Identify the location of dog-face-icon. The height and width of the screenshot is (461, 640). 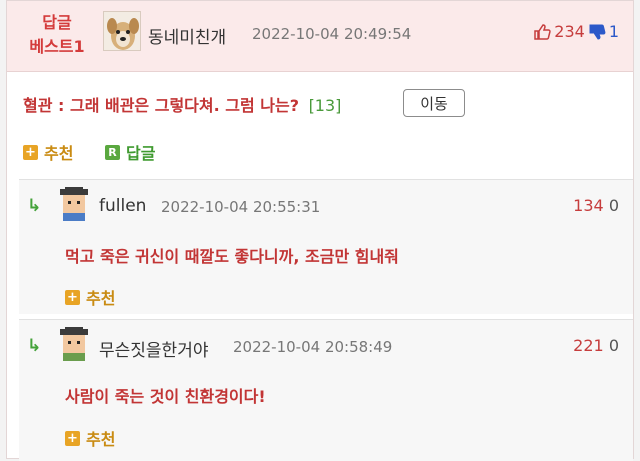
(122, 31).